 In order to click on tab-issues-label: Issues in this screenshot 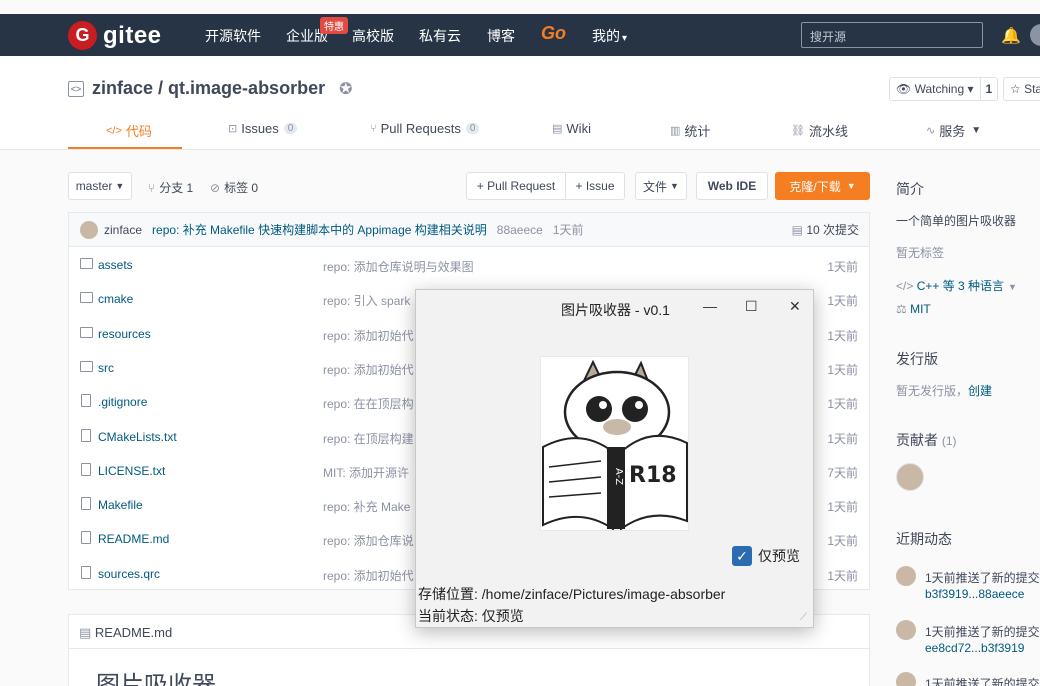, I will do `click(260, 128)`.